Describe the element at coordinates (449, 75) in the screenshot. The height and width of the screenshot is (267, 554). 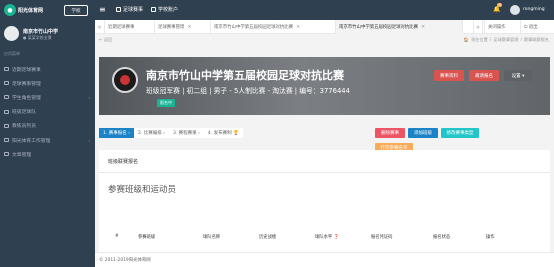
I see `event-info-button: 赛事资料` at that location.